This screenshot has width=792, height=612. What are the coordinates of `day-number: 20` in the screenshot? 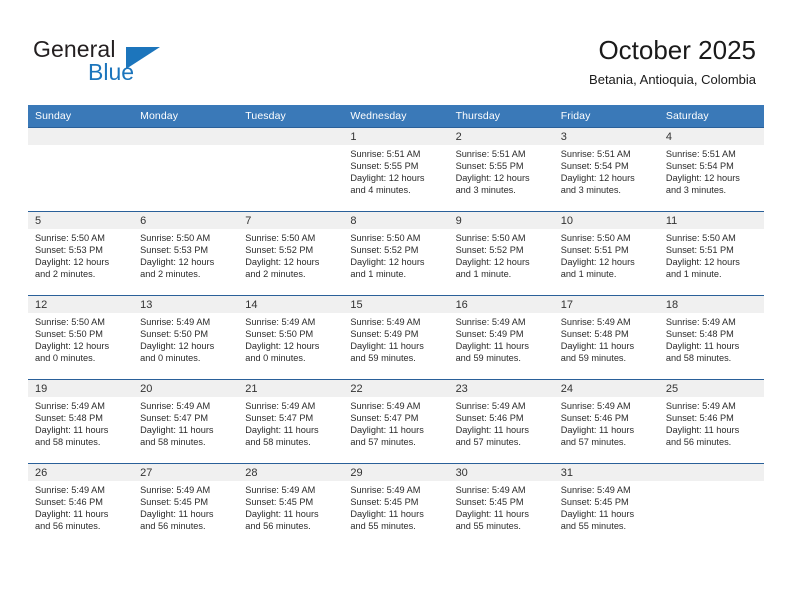 It's located at (186, 388).